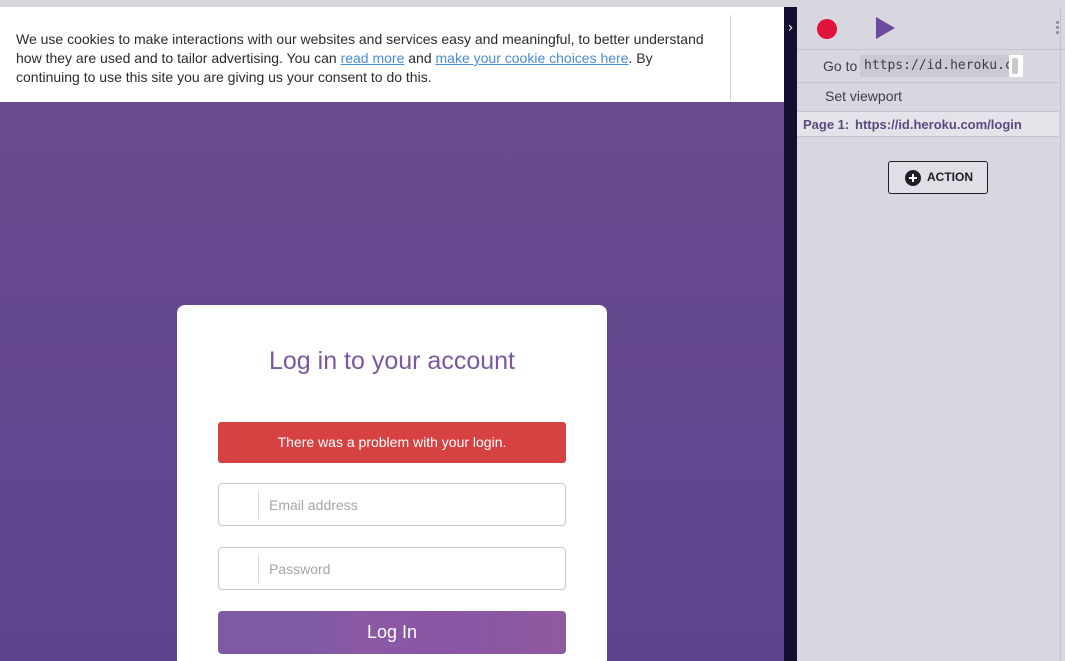 This screenshot has width=1065, height=661. What do you see at coordinates (1058, 29) in the screenshot?
I see `more-options-icon` at bounding box center [1058, 29].